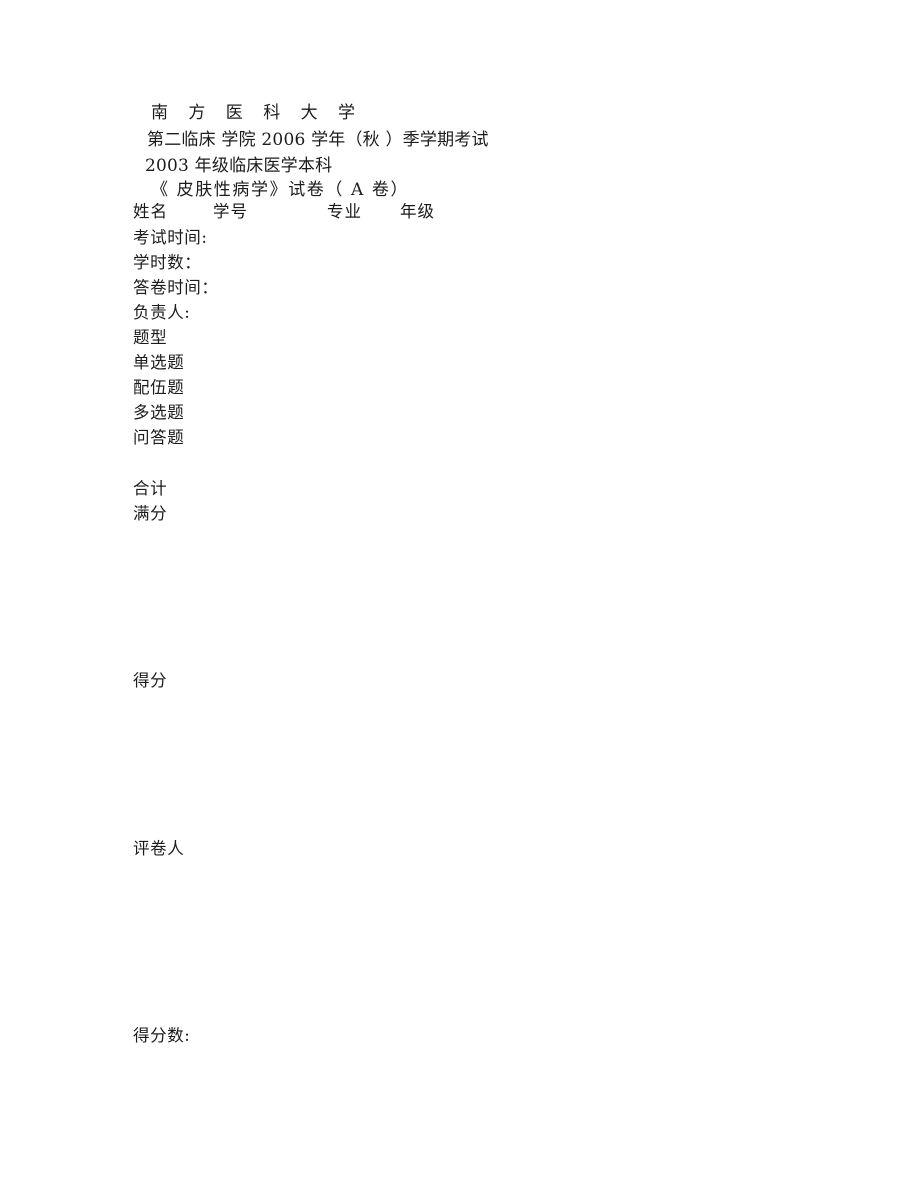 The image size is (920, 1191). I want to click on meta-exam-time: 考试时间:, so click(170, 237).